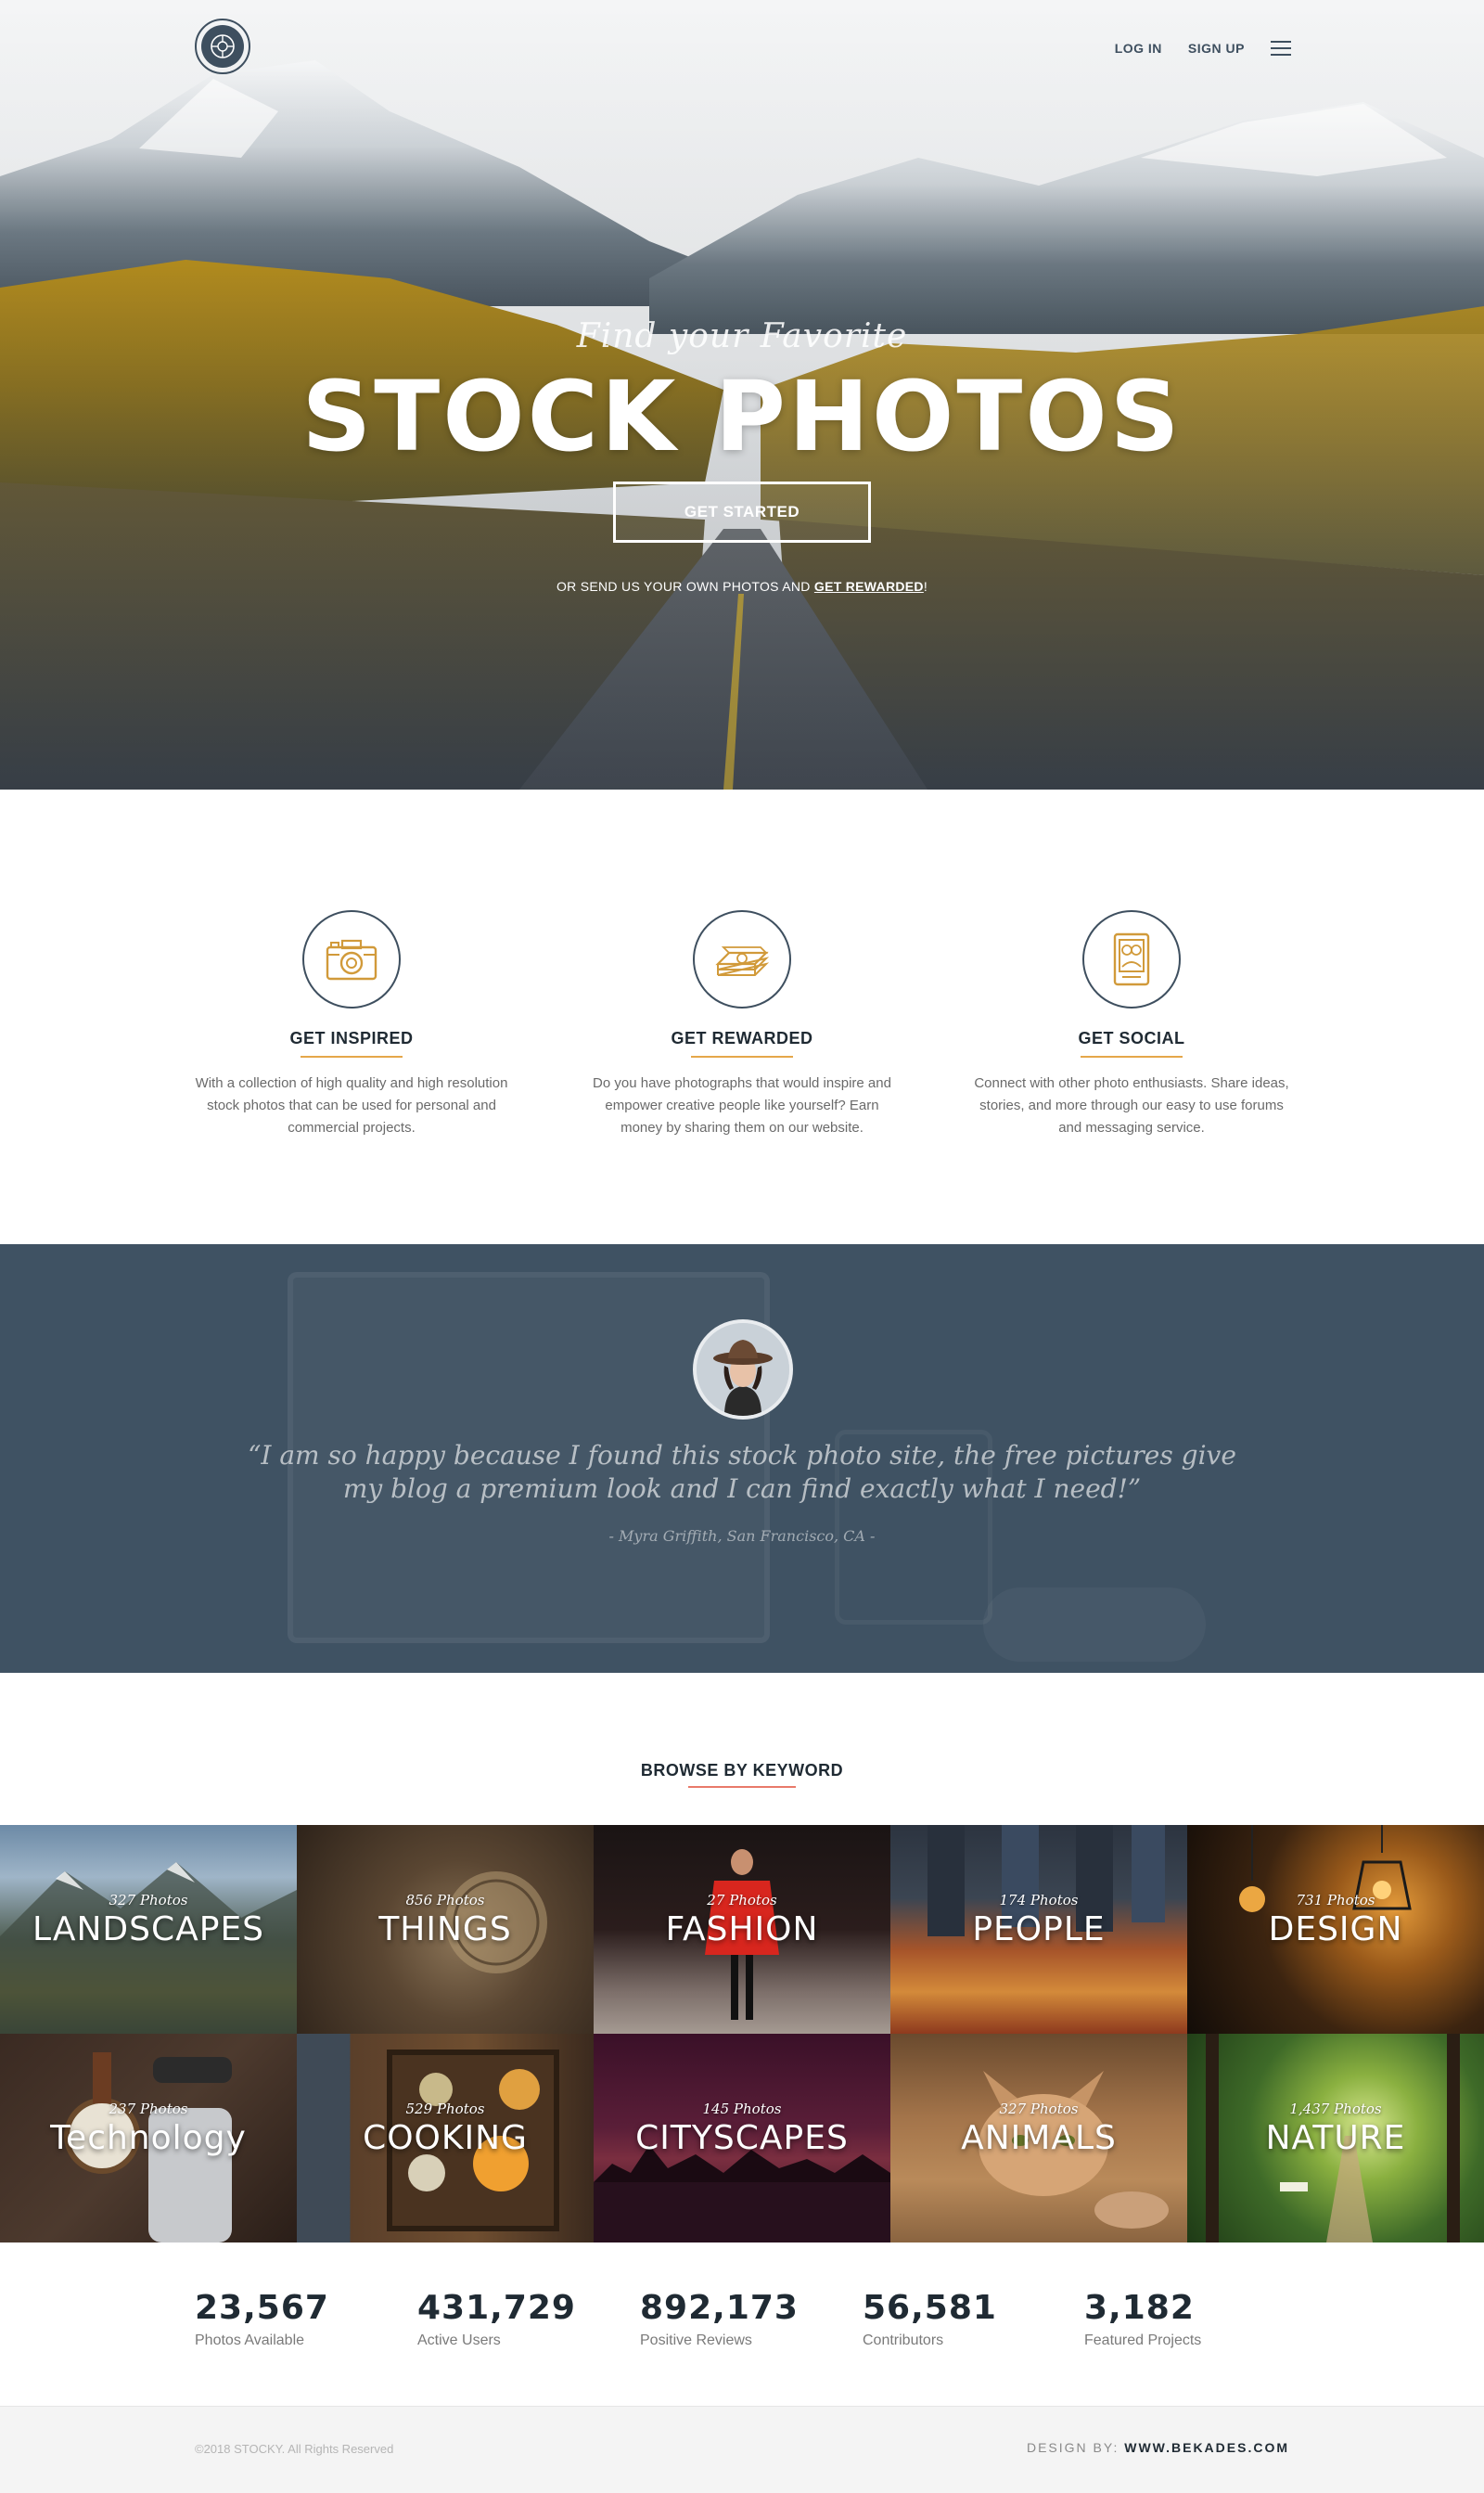  Describe the element at coordinates (250, 2340) in the screenshot. I see `stat-label: Photos Available` at that location.